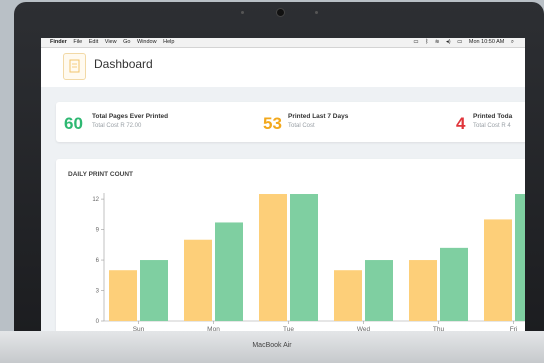 This screenshot has height=363, width=544. Describe the element at coordinates (288, 328) in the screenshot. I see `x-tick-label-tue: Tue` at that location.